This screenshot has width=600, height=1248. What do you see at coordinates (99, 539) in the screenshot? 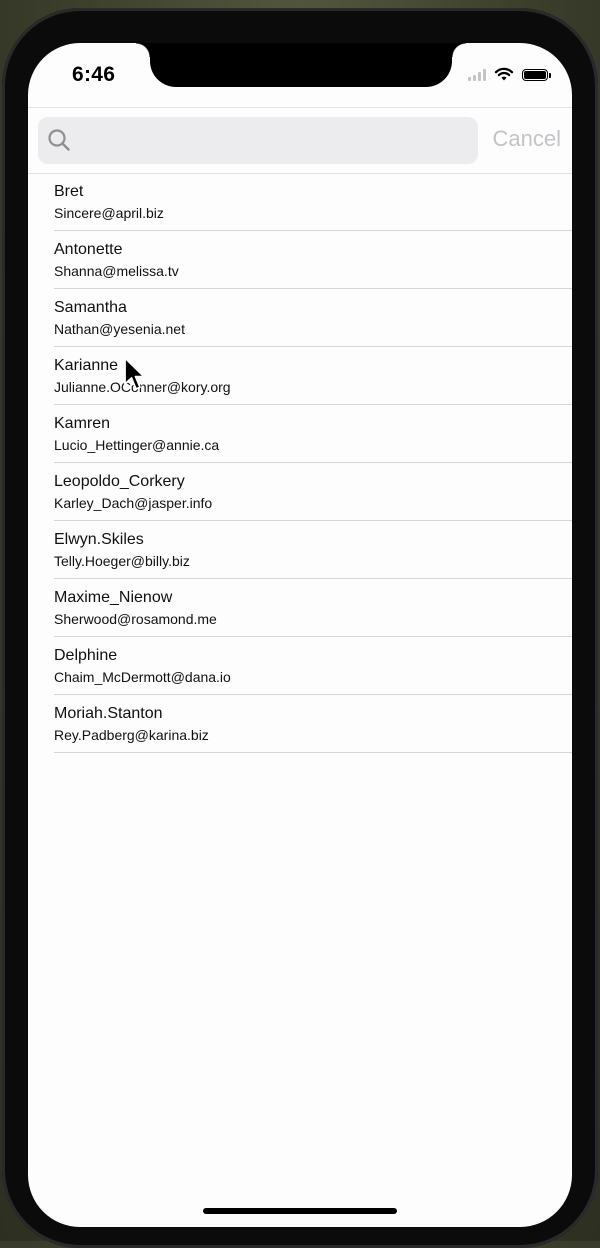
I see `user-name: Elwyn.Skiles` at bounding box center [99, 539].